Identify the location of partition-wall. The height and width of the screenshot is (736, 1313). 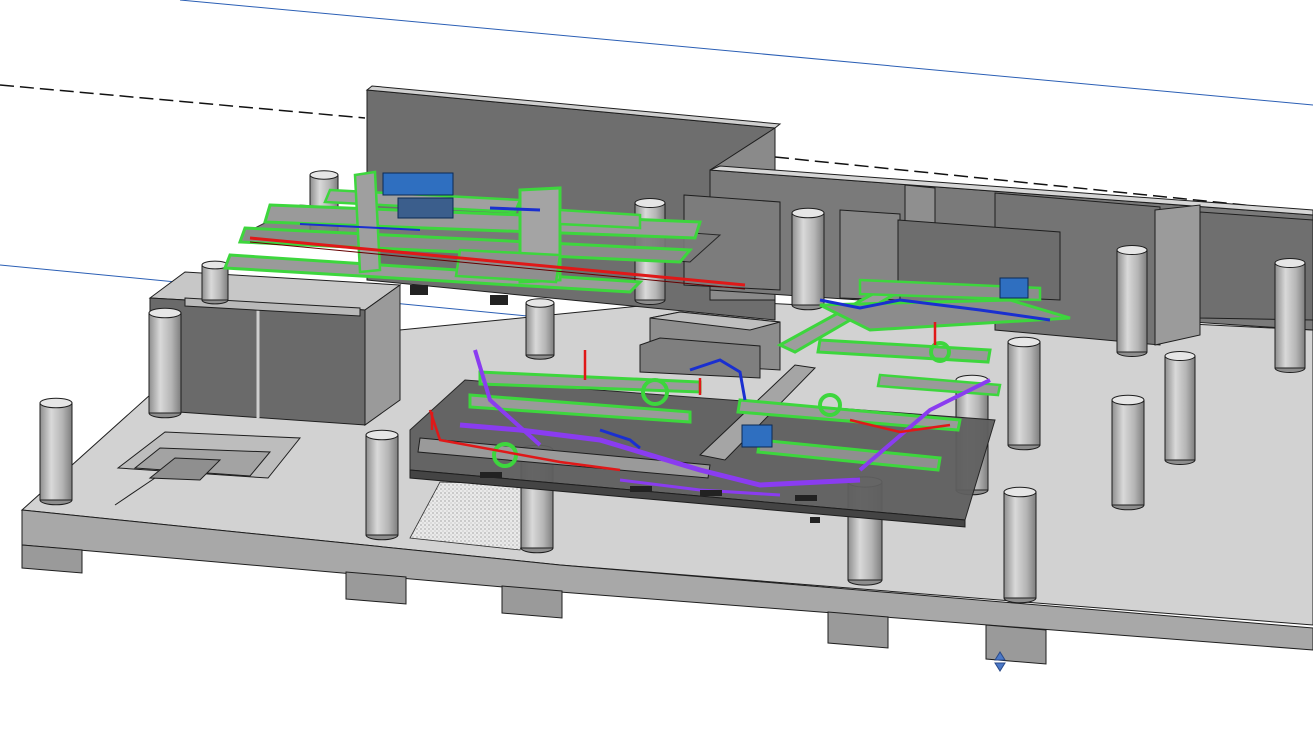
(1177, 275).